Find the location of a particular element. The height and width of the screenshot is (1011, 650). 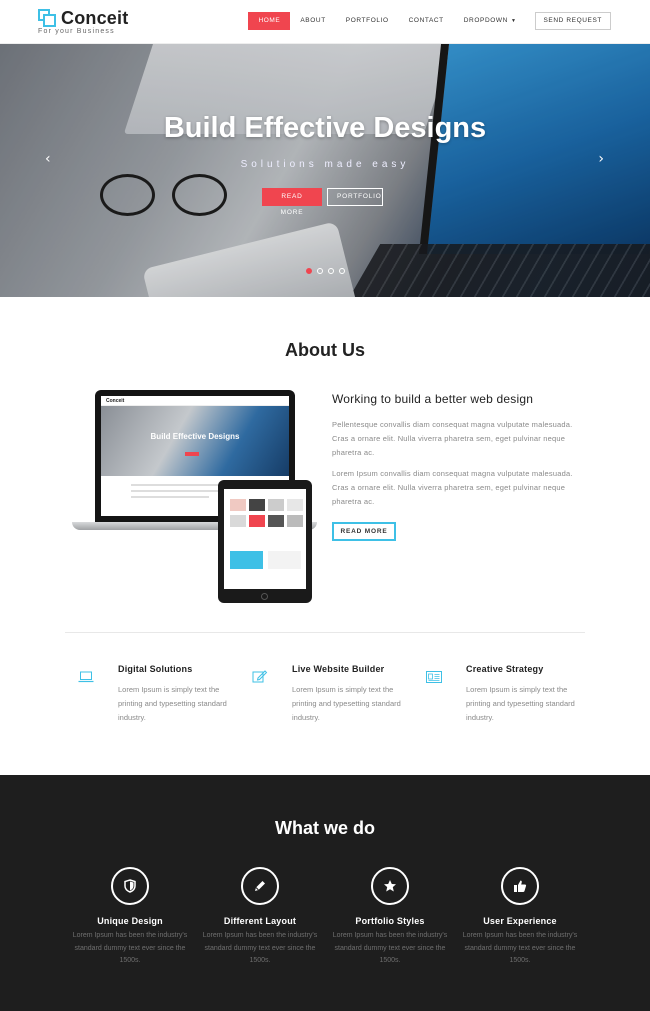

service-title: Unique Design is located at coordinates (130, 921).